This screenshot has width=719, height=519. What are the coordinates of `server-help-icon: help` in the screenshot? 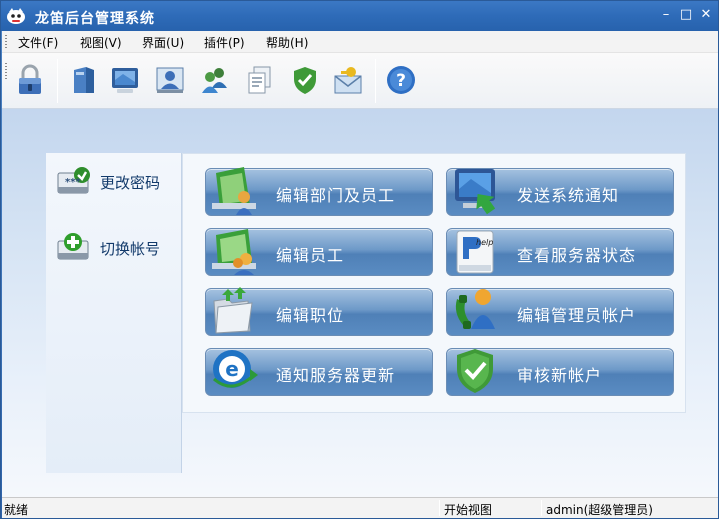 It's located at (478, 251).